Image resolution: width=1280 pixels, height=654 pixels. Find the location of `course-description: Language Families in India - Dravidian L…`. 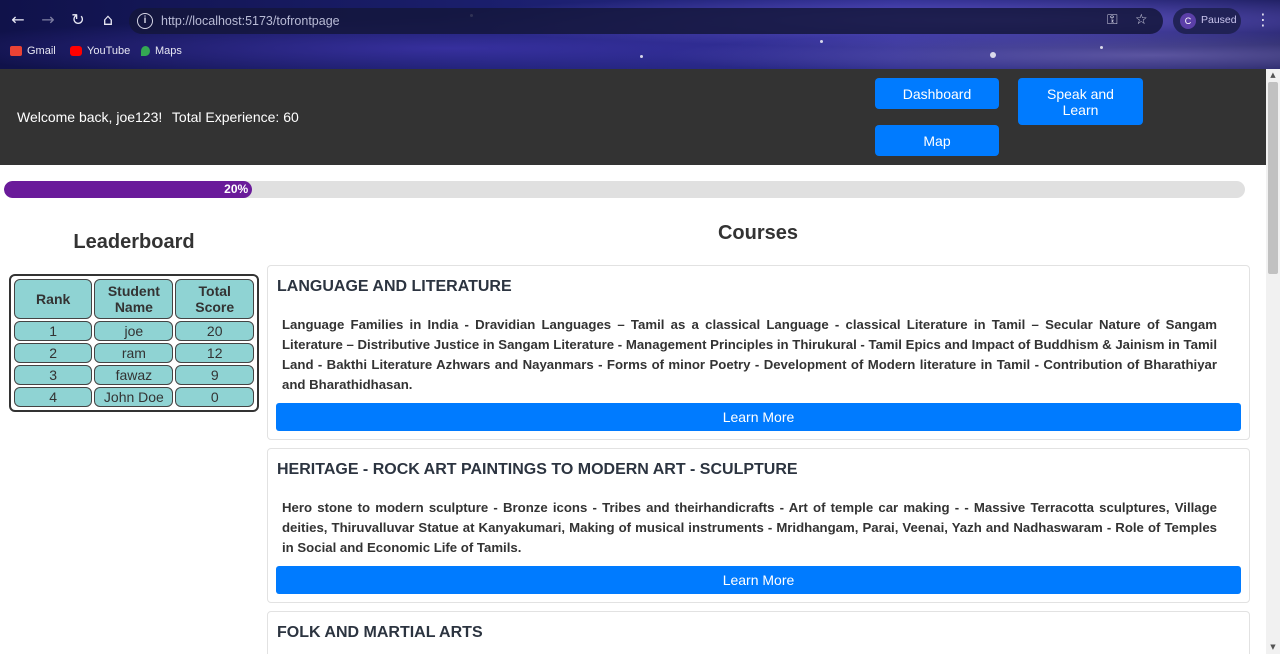

course-description: Language Families in India - Dravidian L… is located at coordinates (749, 354).